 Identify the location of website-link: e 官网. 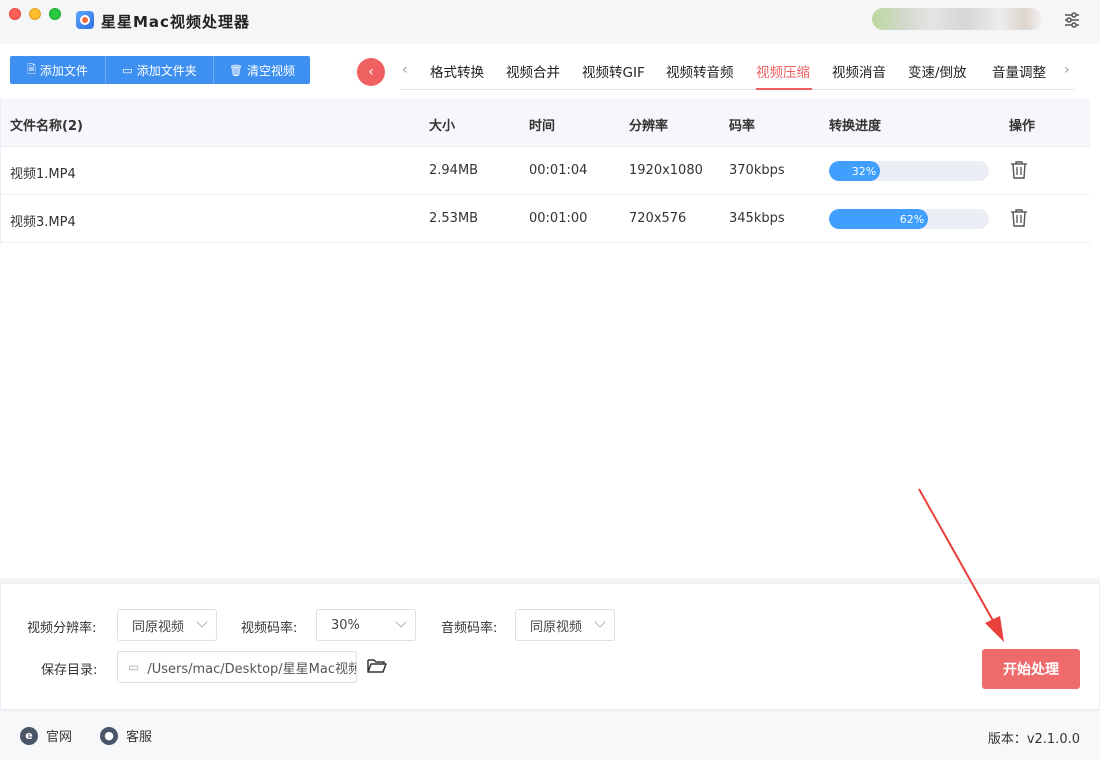
(46, 735).